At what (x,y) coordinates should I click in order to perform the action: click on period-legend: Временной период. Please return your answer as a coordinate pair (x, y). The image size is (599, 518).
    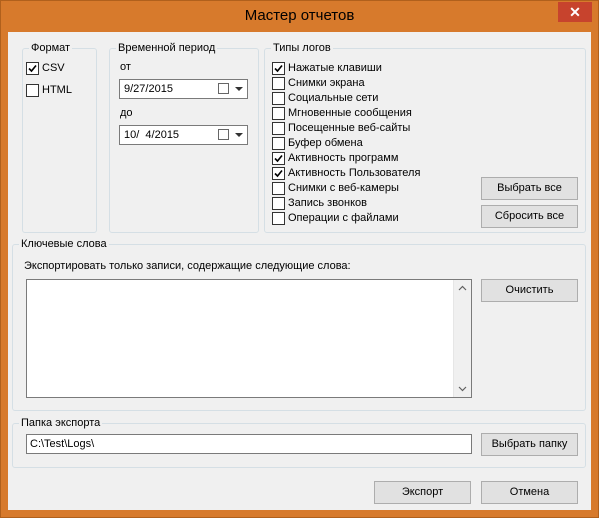
    Looking at the image, I should click on (167, 48).